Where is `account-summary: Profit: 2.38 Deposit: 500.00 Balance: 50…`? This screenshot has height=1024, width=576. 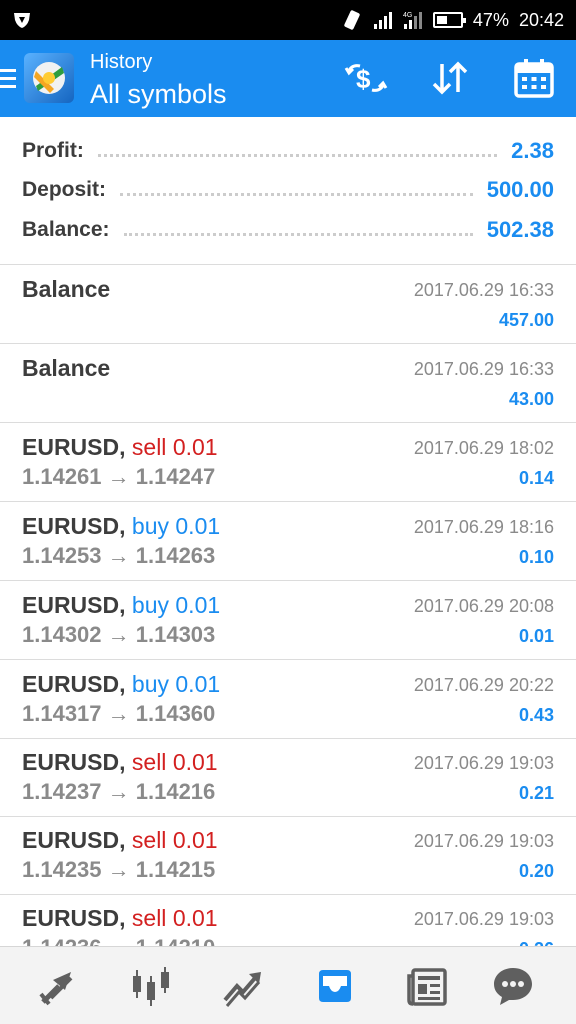
account-summary: Profit: 2.38 Deposit: 500.00 Balance: 50… is located at coordinates (288, 191).